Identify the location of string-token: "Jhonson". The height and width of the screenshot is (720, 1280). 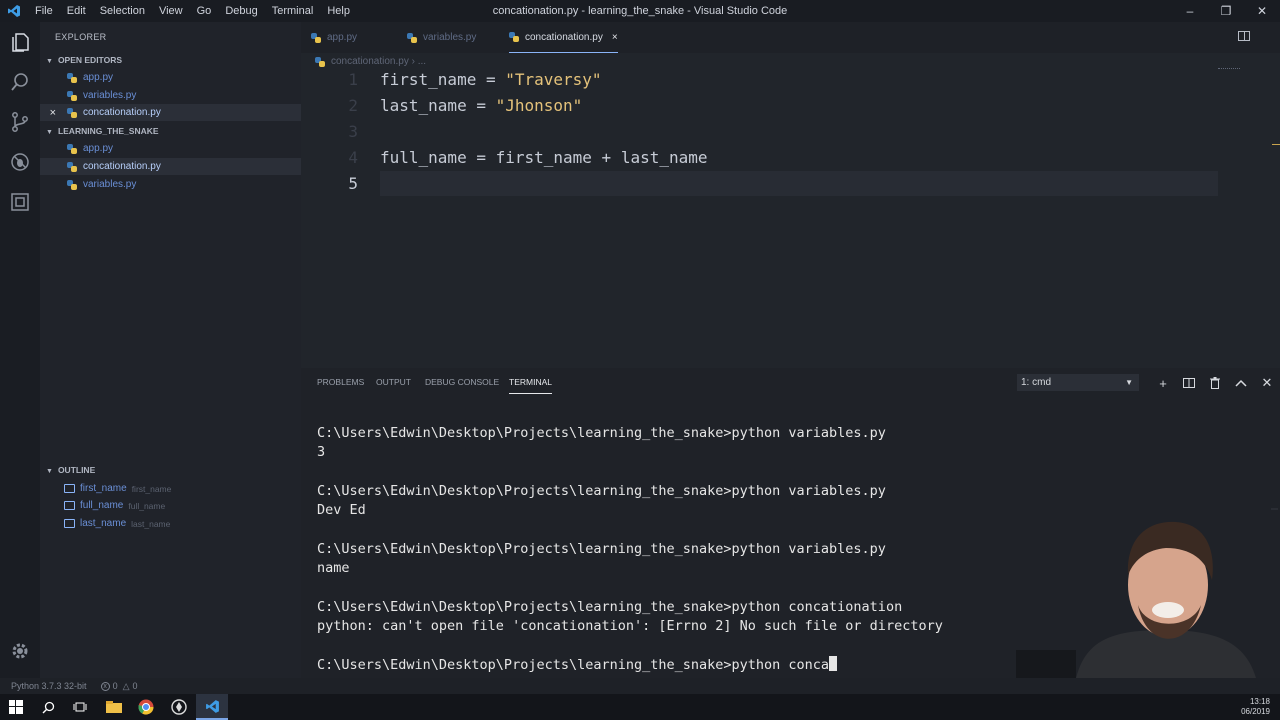
(539, 105).